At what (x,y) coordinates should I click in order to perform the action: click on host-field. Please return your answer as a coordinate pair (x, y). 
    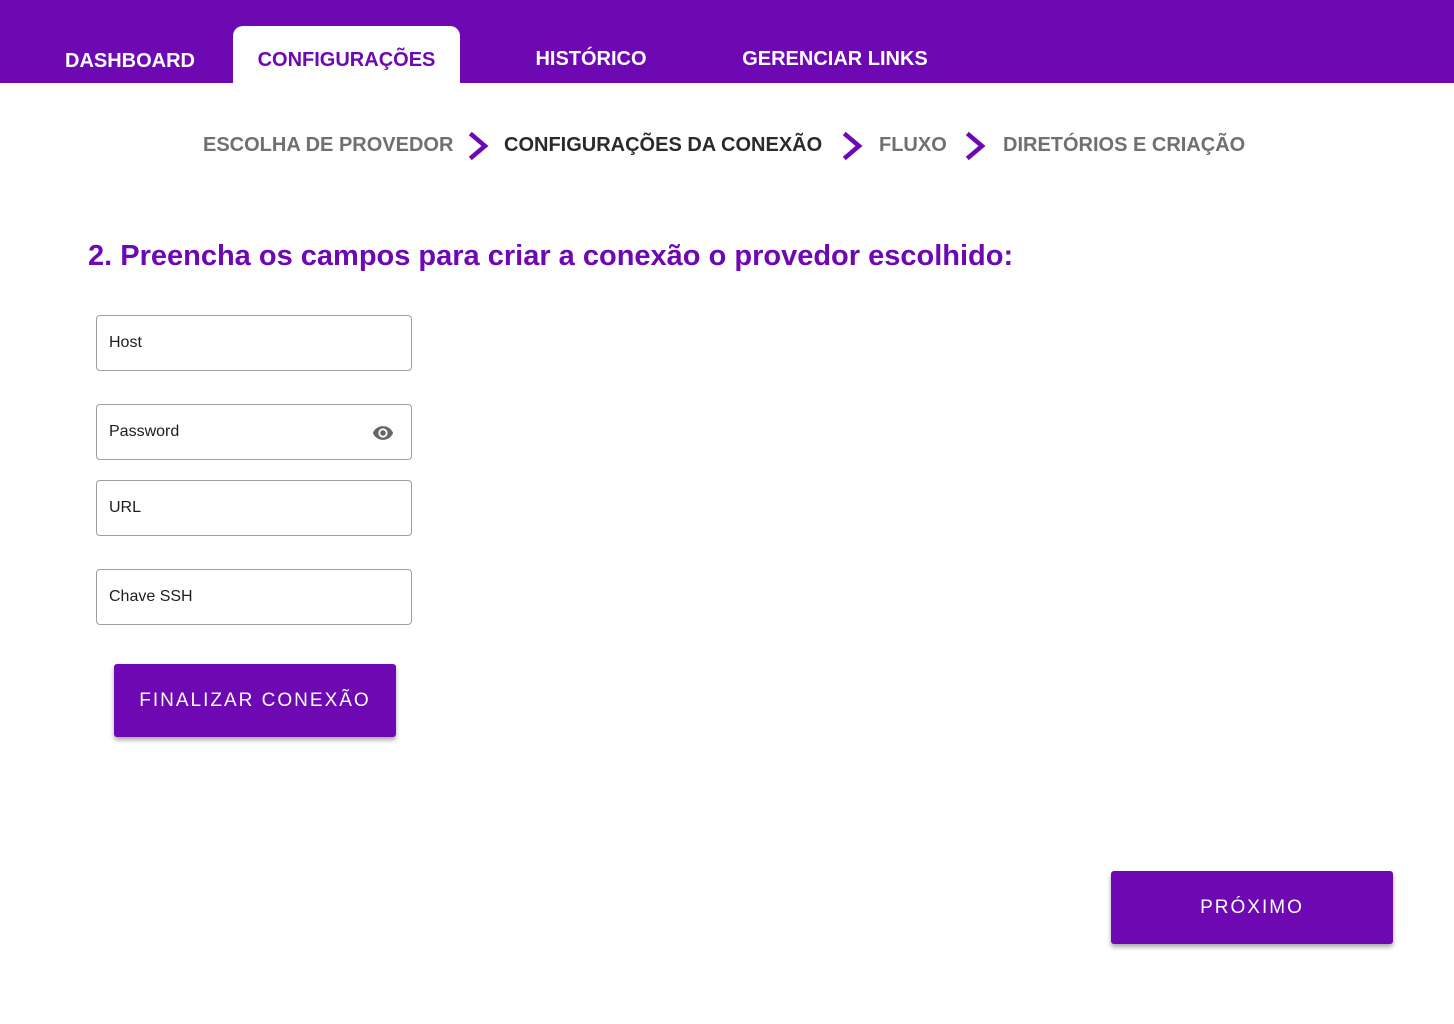
    Looking at the image, I should click on (254, 343).